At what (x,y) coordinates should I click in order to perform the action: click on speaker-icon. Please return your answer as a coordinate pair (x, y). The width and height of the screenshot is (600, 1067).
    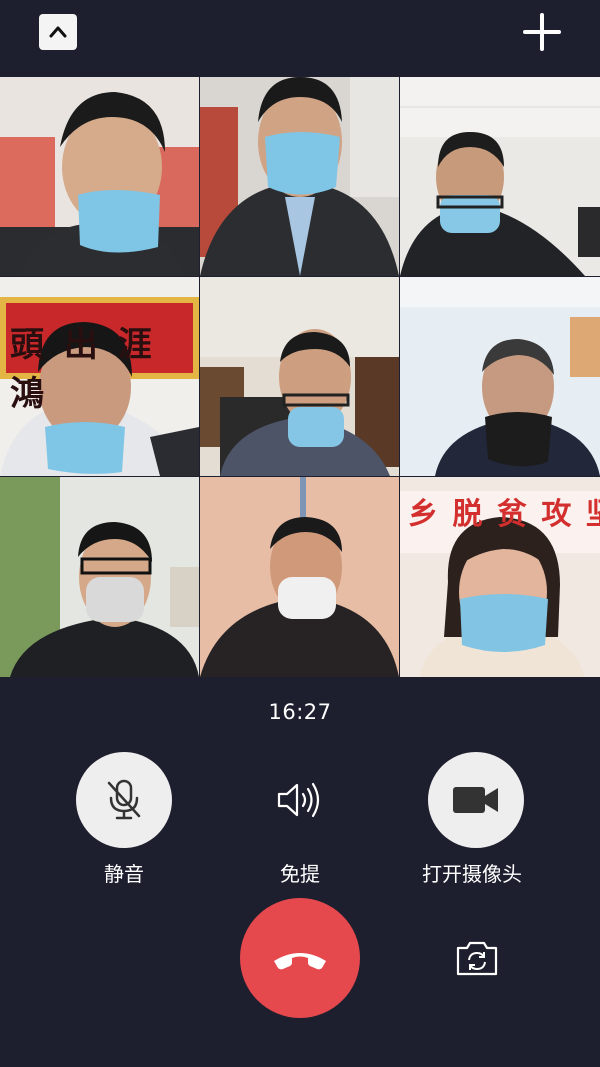
    Looking at the image, I should click on (298, 800).